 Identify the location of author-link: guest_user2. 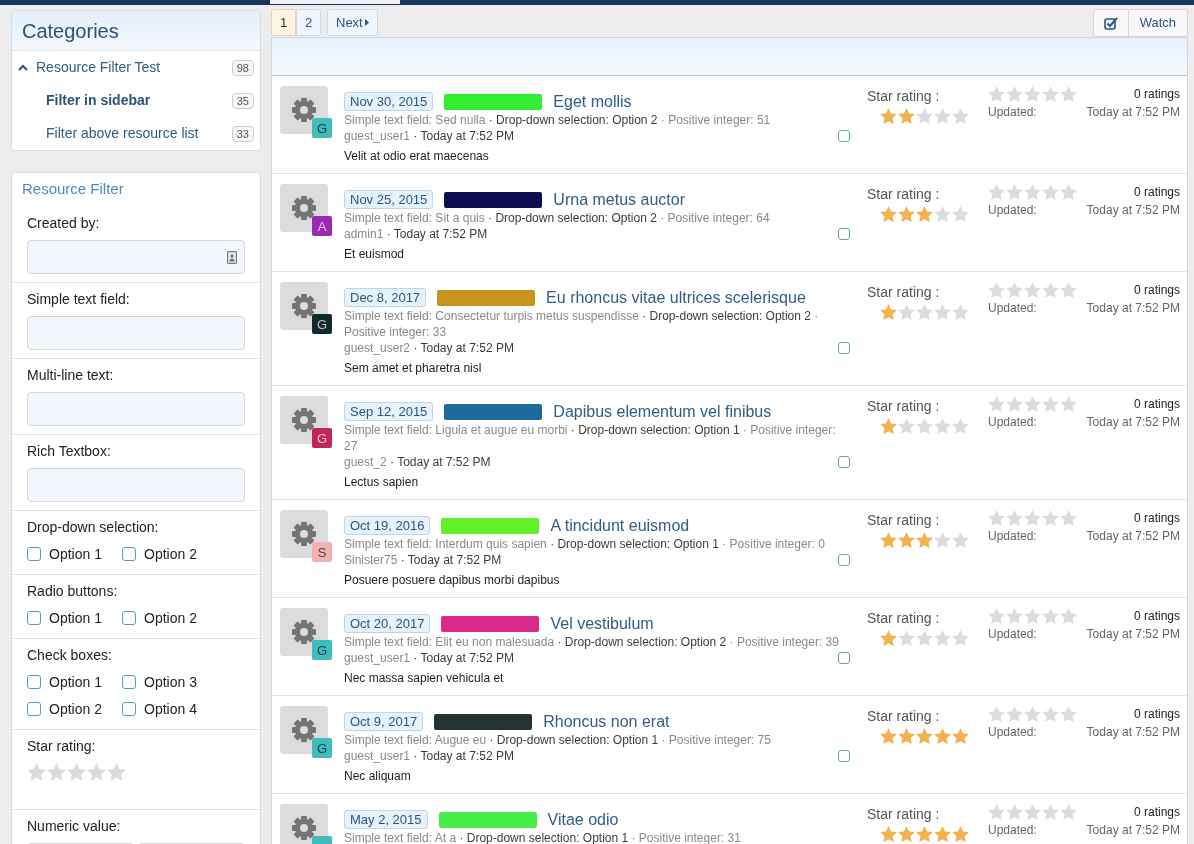
(377, 348).